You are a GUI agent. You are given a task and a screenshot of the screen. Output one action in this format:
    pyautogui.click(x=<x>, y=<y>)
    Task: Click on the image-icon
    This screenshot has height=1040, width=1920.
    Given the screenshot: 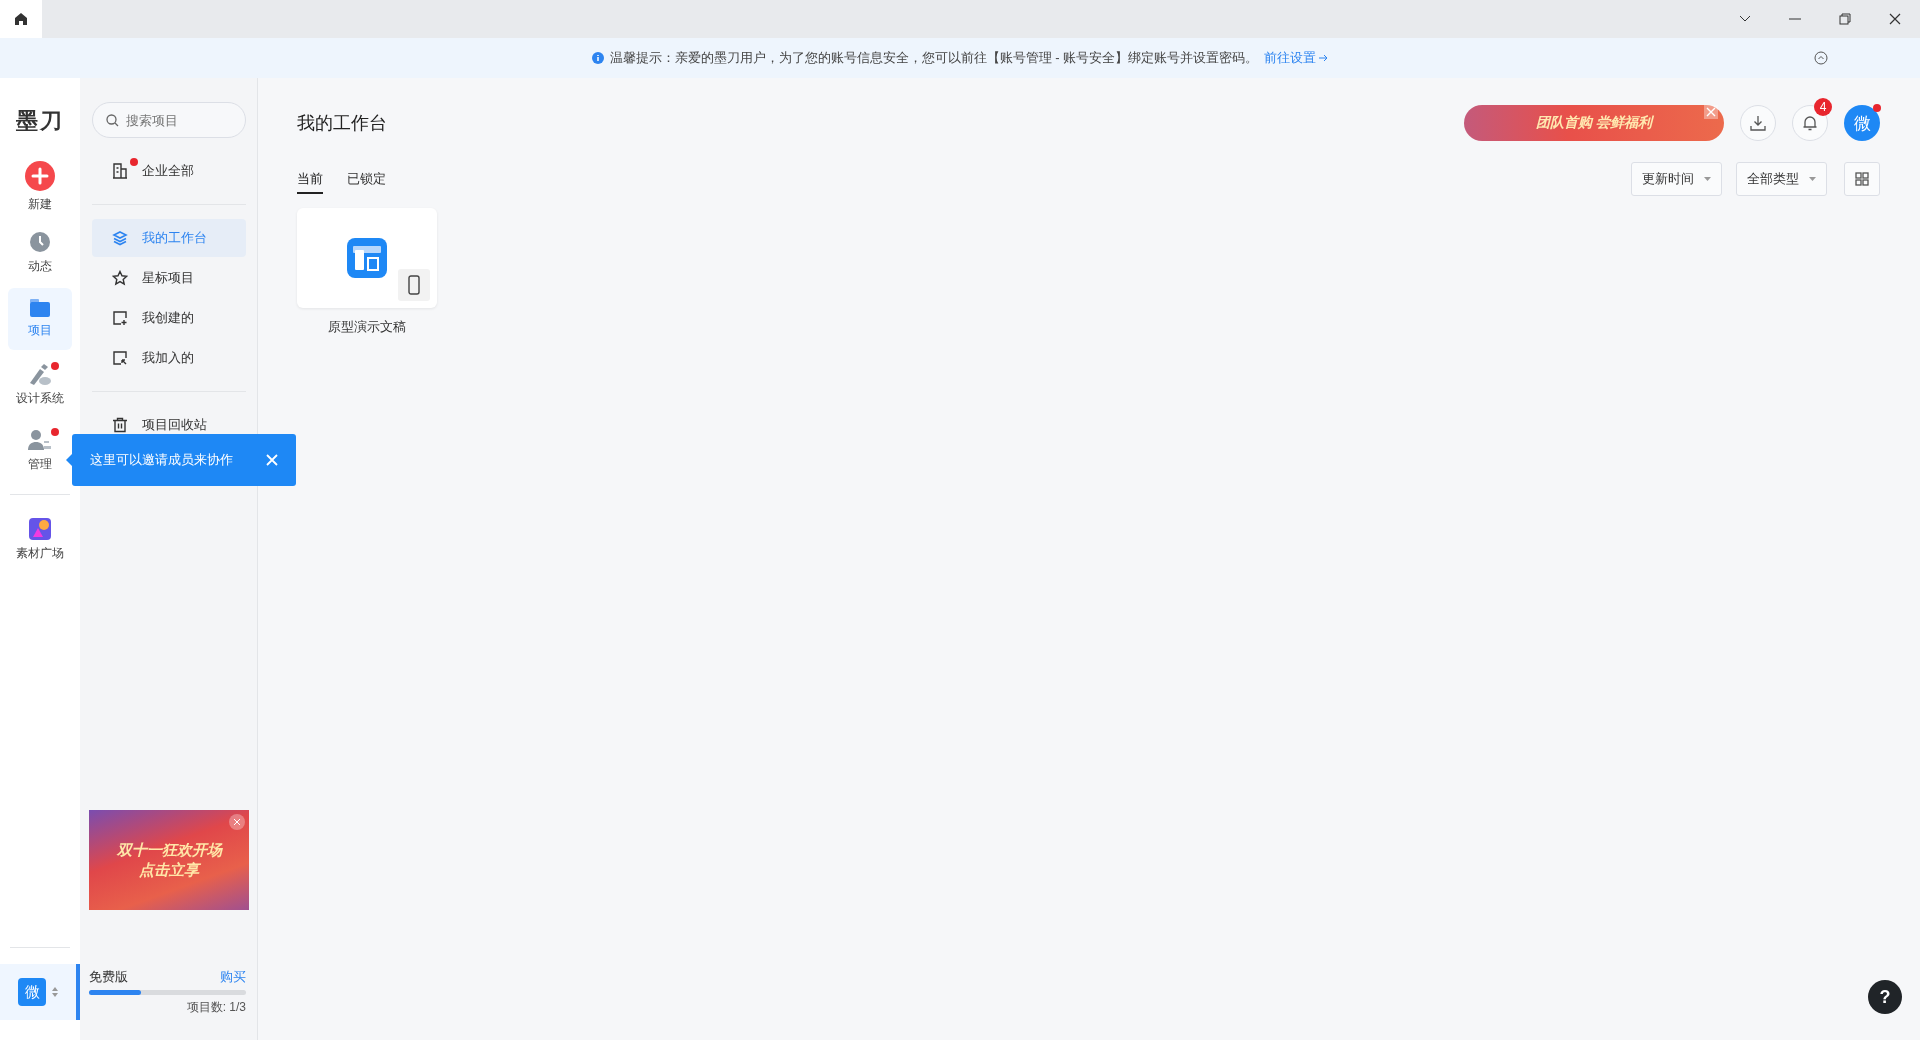 What is the action you would take?
    pyautogui.click(x=40, y=529)
    